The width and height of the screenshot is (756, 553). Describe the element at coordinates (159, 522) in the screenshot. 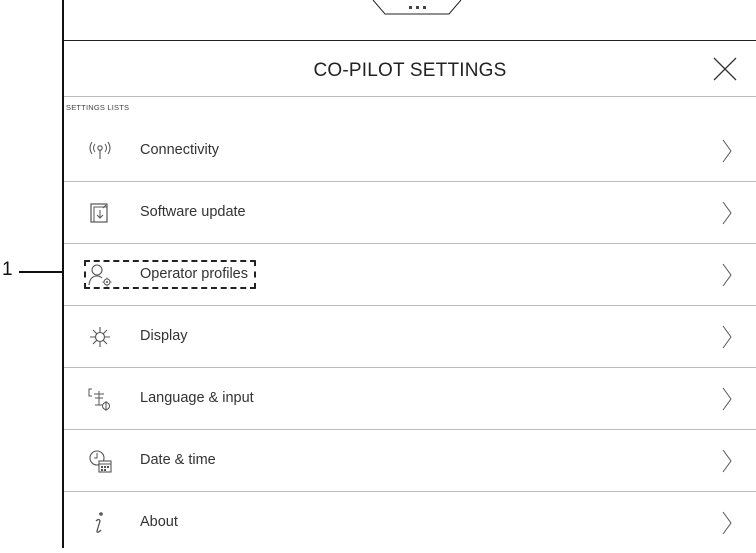

I see `settings-item-label: About` at that location.